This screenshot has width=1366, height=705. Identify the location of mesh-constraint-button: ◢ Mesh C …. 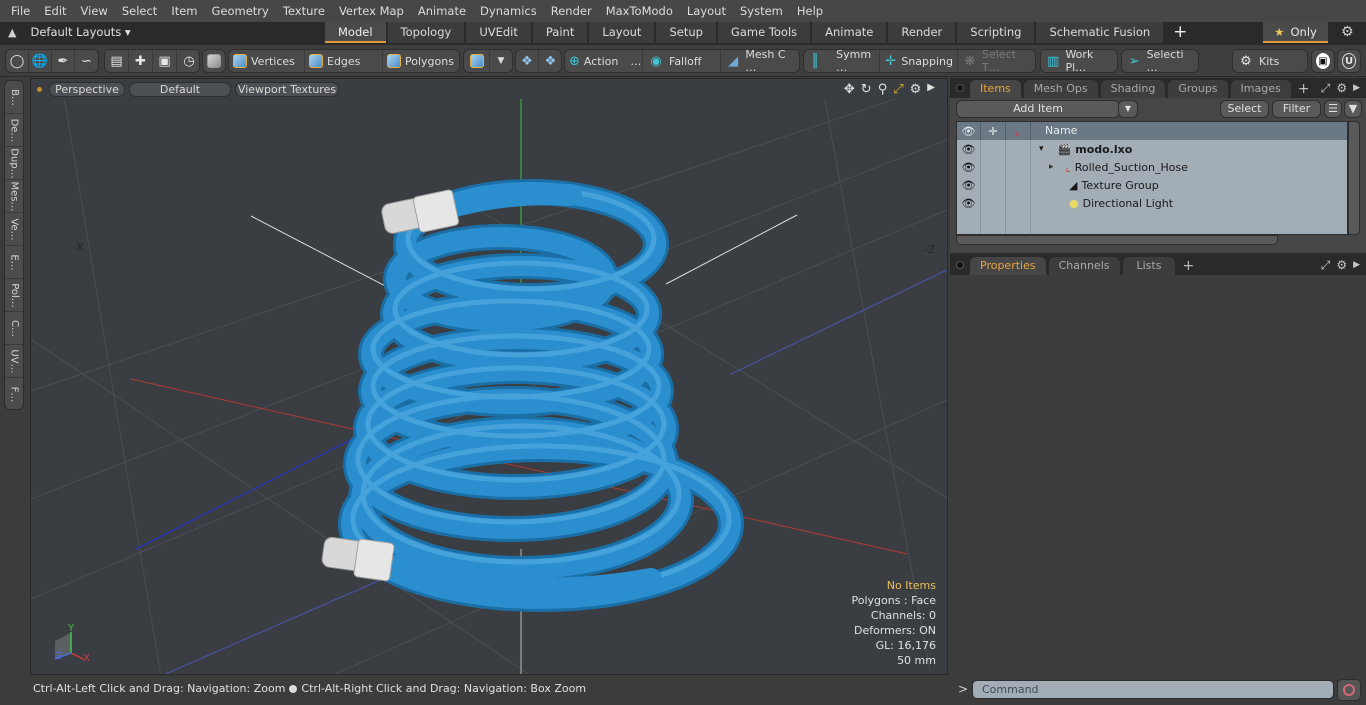
(760, 61).